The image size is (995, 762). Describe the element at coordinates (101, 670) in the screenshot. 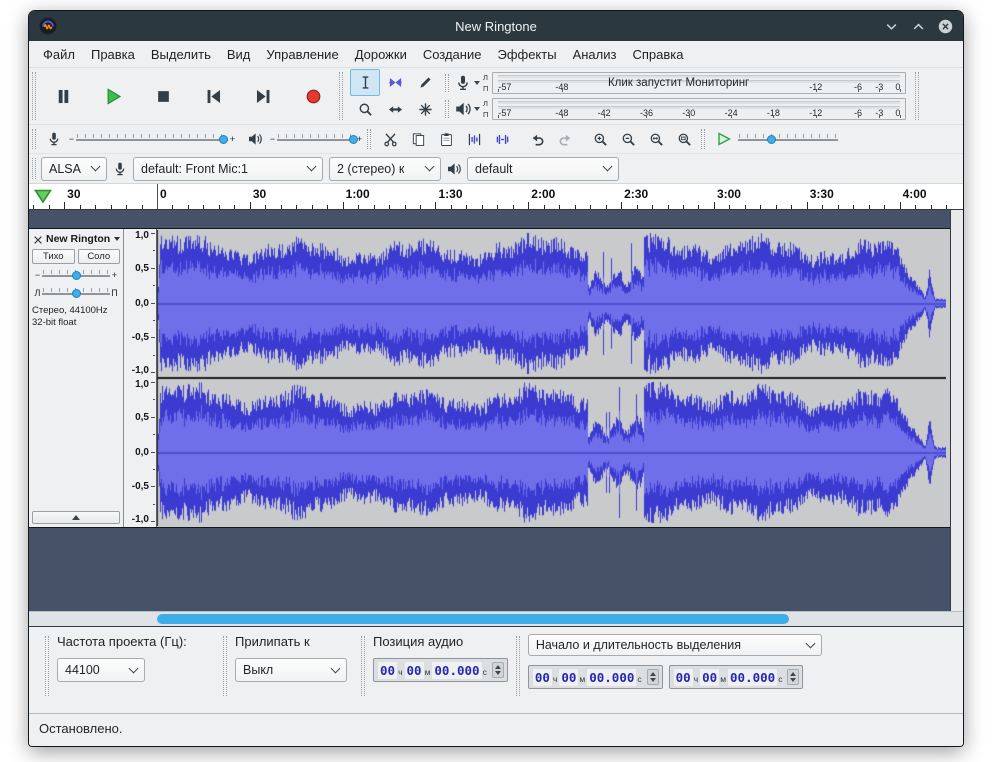

I see `project-rate-combo: 44100` at that location.